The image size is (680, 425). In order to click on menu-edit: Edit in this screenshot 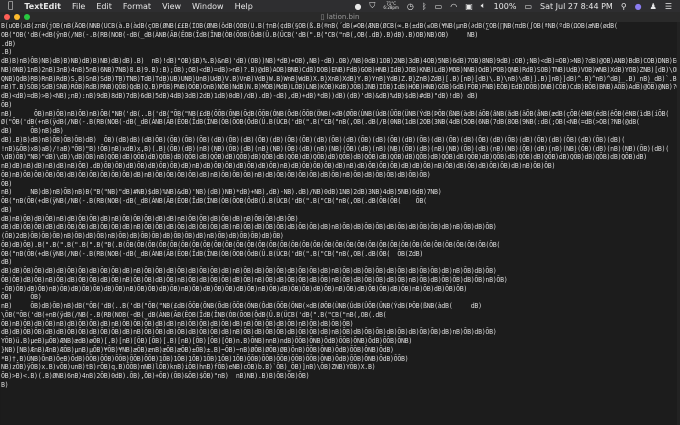, I will do `click(104, 6)`.